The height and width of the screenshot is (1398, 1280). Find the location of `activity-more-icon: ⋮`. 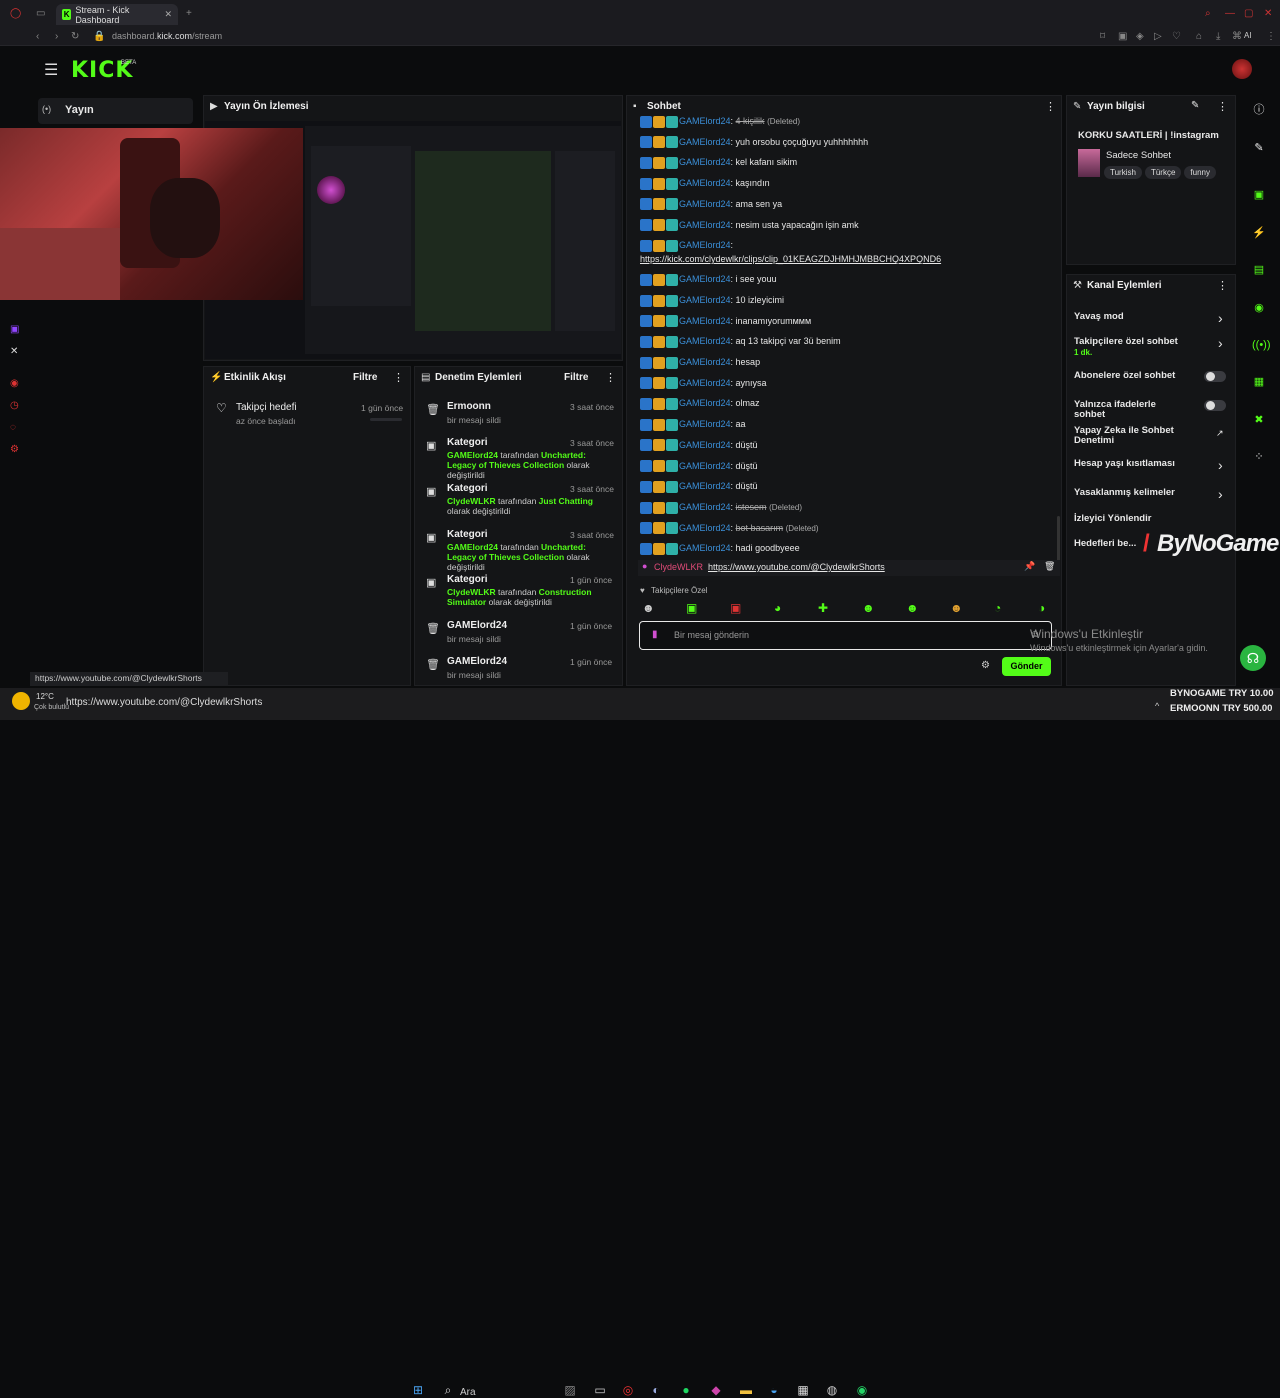

activity-more-icon: ⋮ is located at coordinates (398, 377).